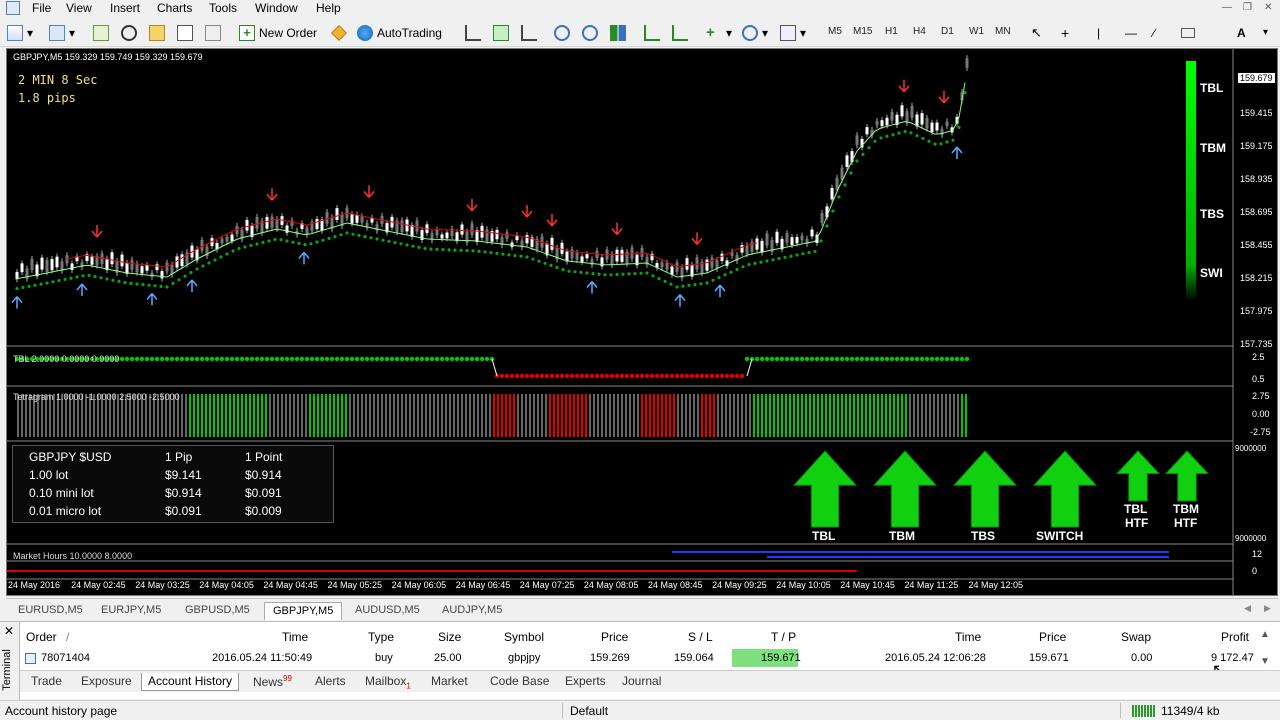 The width and height of the screenshot is (1280, 720). I want to click on navigator-button, so click(129, 32).